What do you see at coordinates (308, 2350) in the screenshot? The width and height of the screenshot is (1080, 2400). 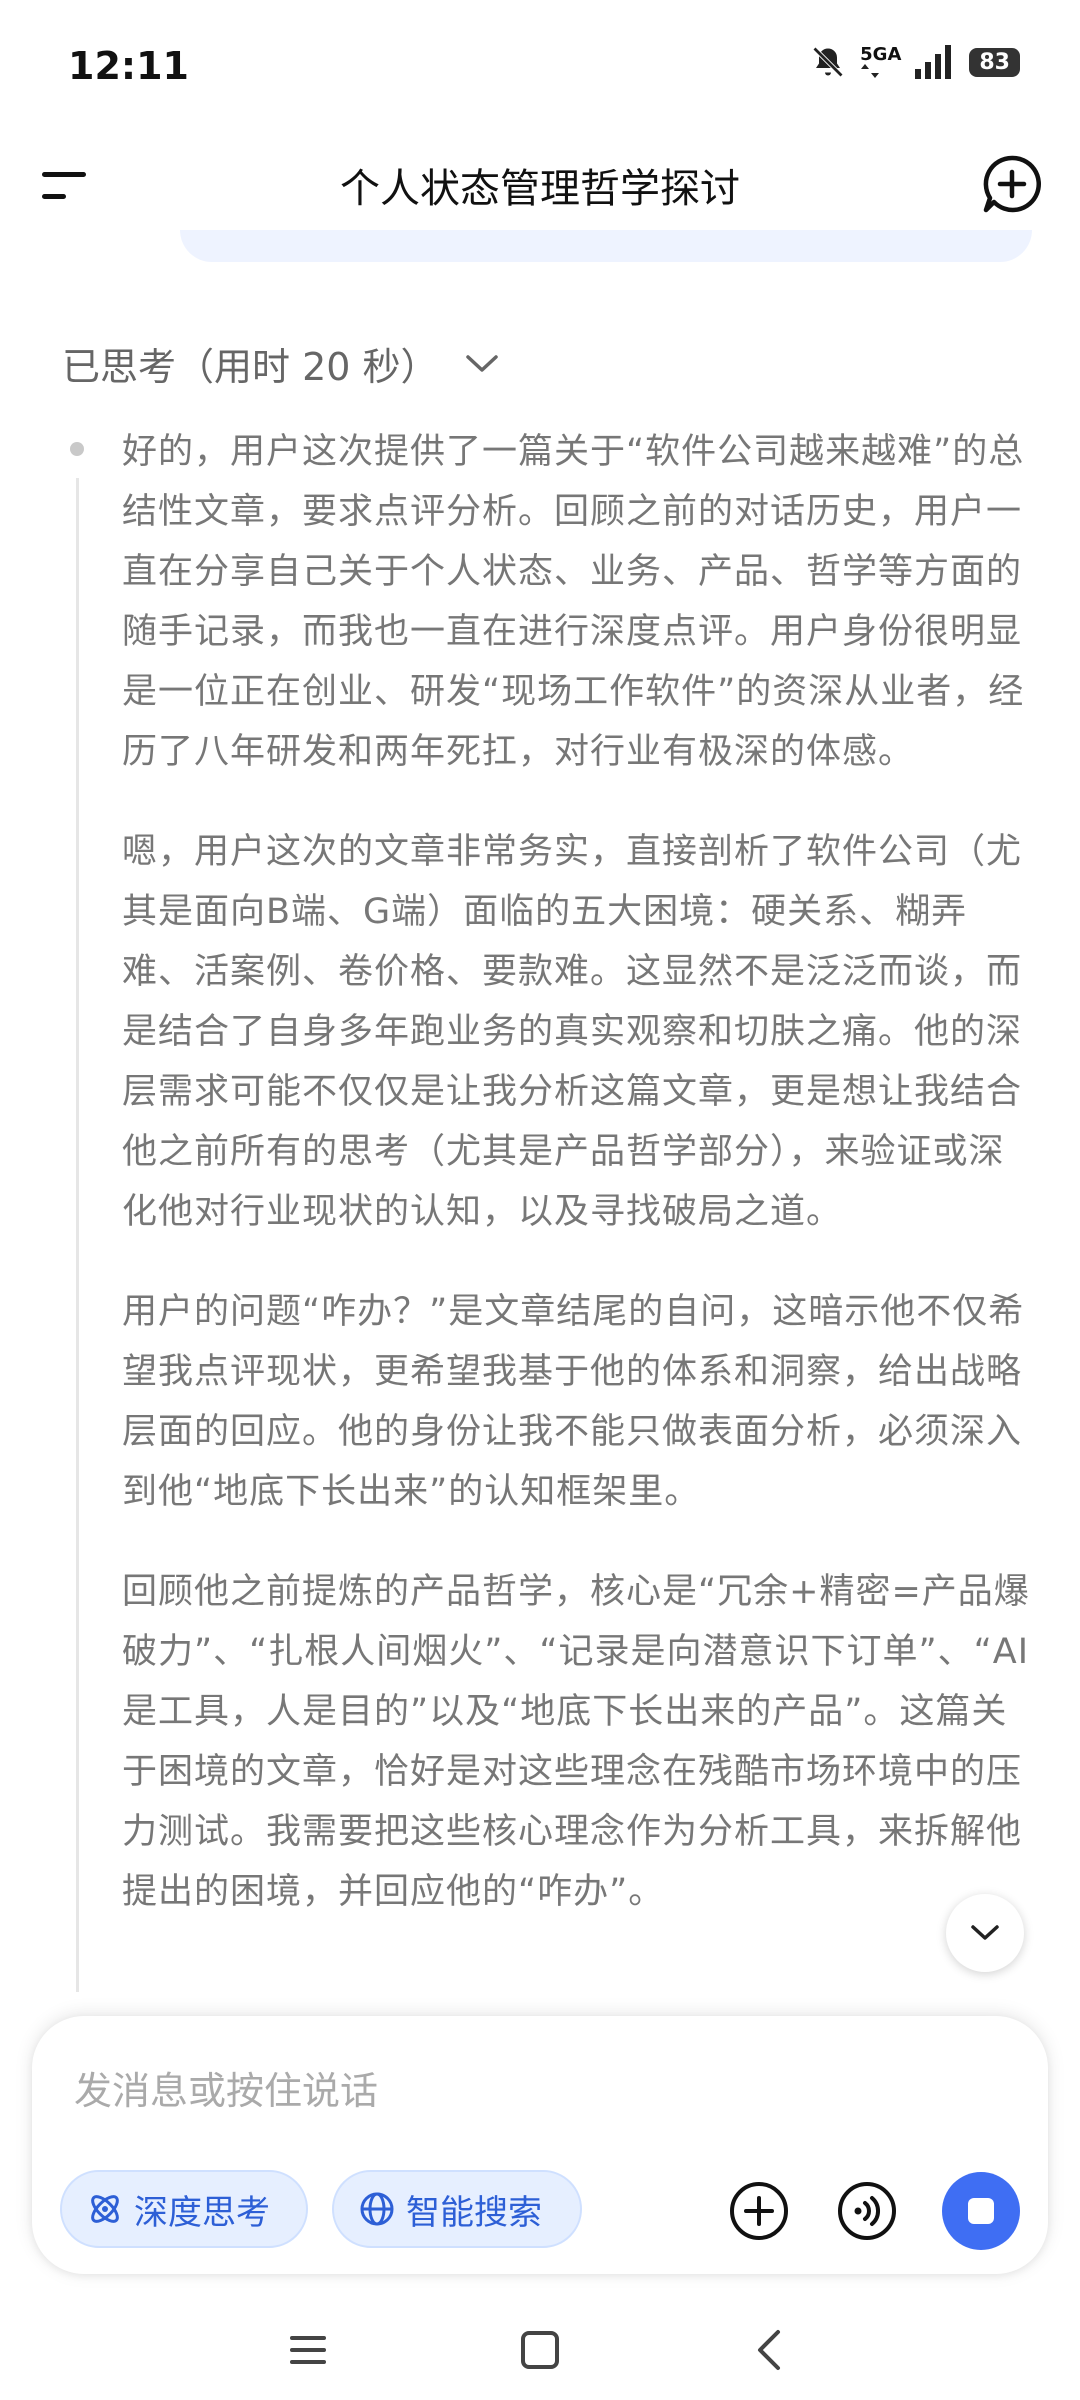 I see `recent-apps-icon` at bounding box center [308, 2350].